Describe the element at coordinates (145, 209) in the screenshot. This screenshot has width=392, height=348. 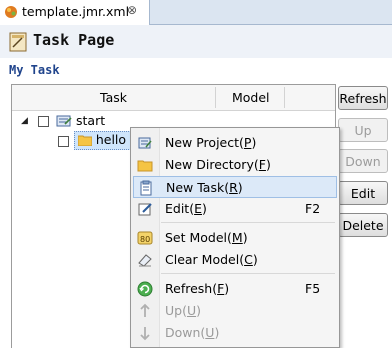
I see `edit-icon` at that location.